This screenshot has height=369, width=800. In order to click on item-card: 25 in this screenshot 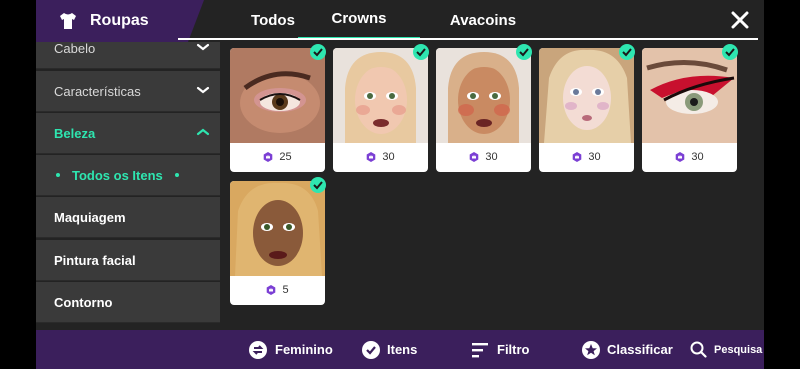, I will do `click(277, 110)`.